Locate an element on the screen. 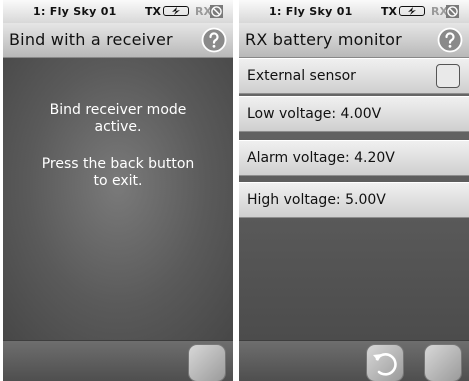 The width and height of the screenshot is (469, 381). back-button is located at coordinates (385, 363).